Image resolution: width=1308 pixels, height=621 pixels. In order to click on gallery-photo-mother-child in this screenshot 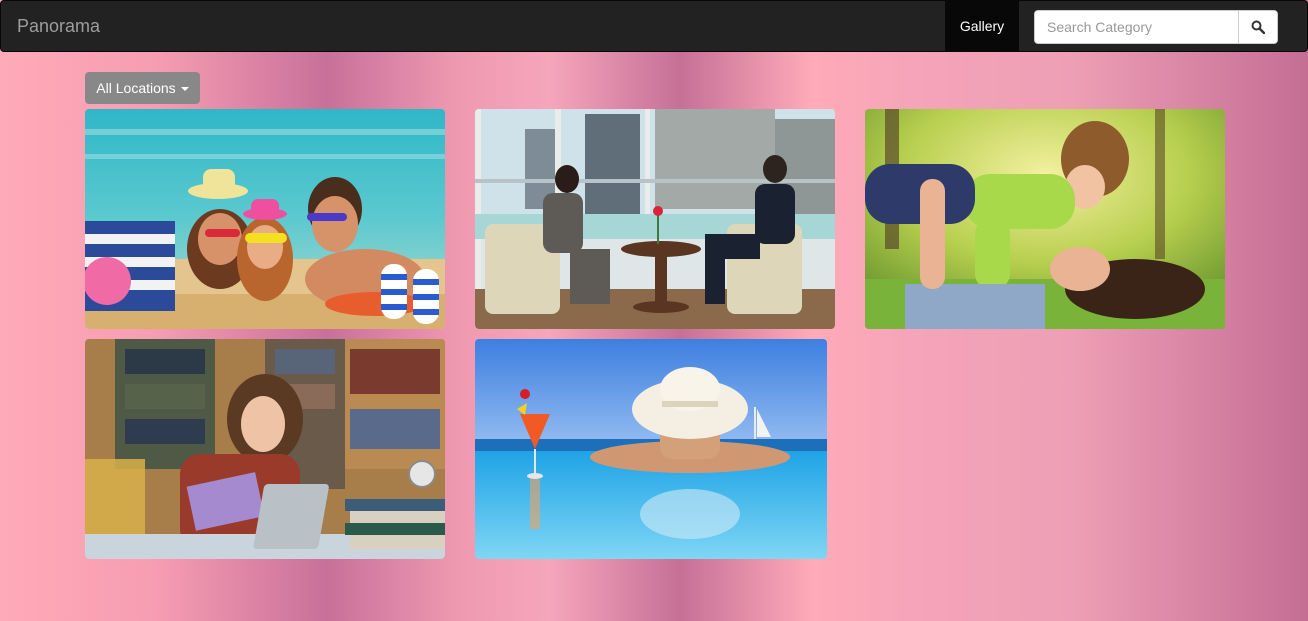, I will do `click(1045, 219)`.